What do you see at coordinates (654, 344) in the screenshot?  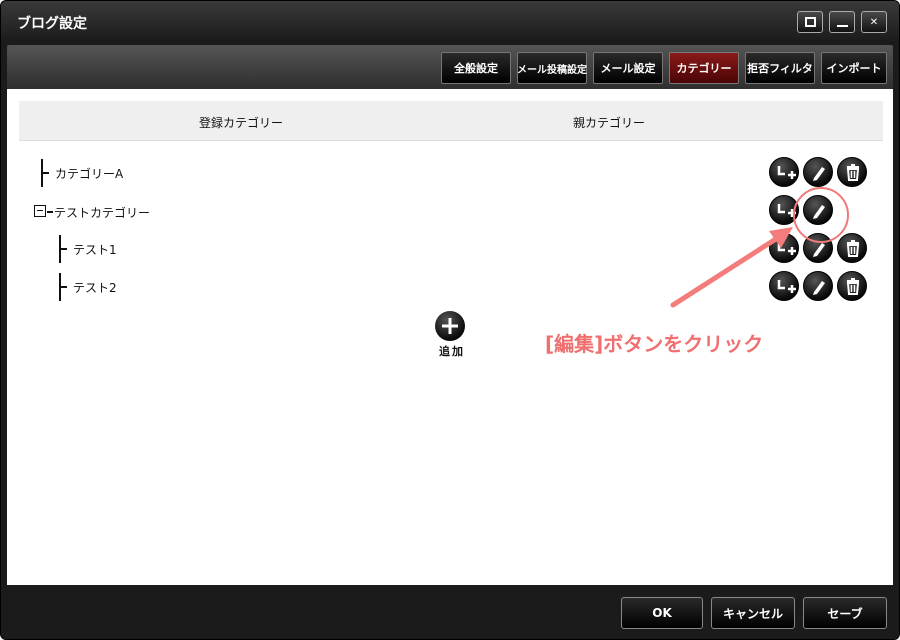 I see `annotation-text: [編集]ボタンをクリック` at bounding box center [654, 344].